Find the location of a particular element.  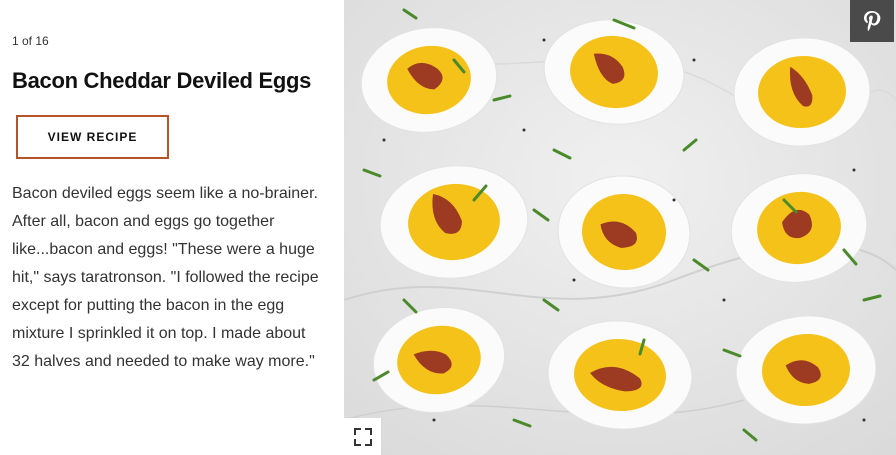

pinterest-button is located at coordinates (872, 21).